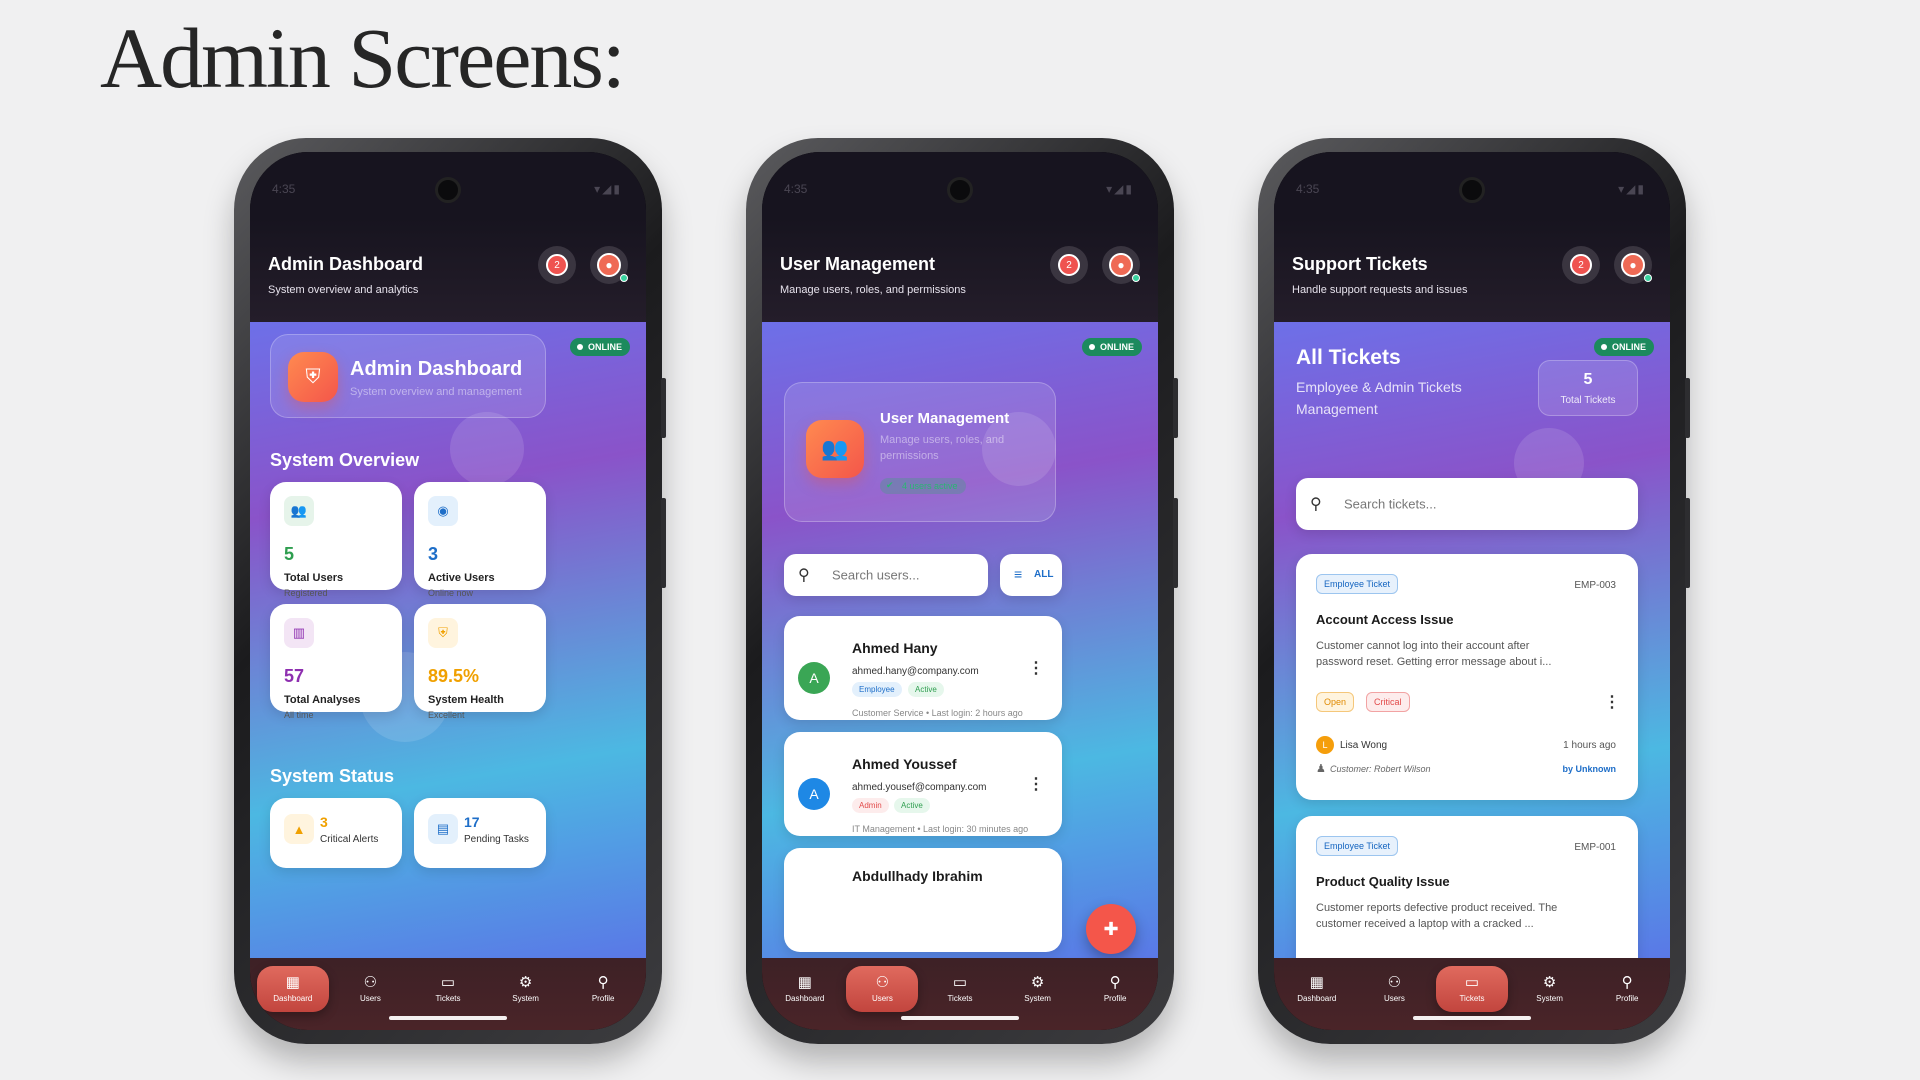 The width and height of the screenshot is (1920, 1080). Describe the element at coordinates (1044, 574) in the screenshot. I see `filter-label: ALL` at that location.